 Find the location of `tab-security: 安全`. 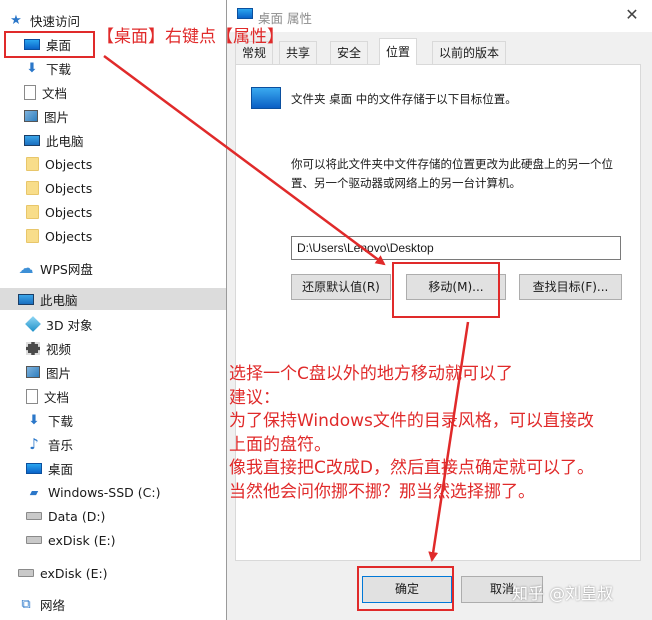

tab-security: 安全 is located at coordinates (349, 53).